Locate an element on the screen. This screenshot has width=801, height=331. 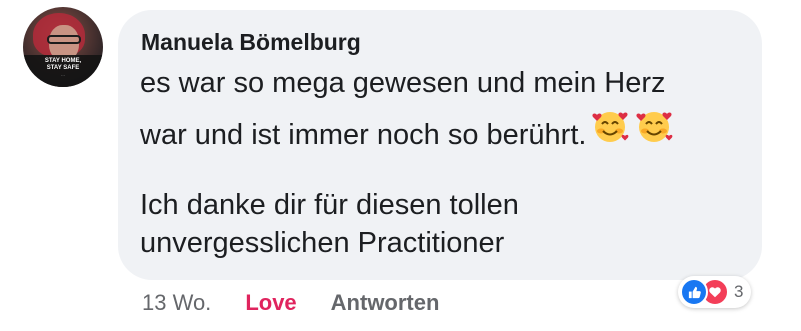
comment-line-2-wrapper: war und ist immer noch so berührt. is located at coordinates (445, 132).